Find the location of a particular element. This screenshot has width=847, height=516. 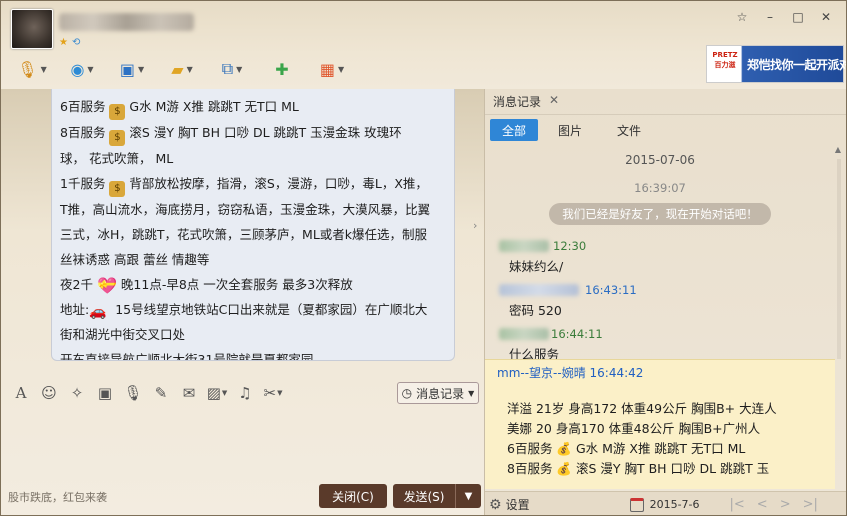

send-button: 发送(S) is located at coordinates (424, 496).